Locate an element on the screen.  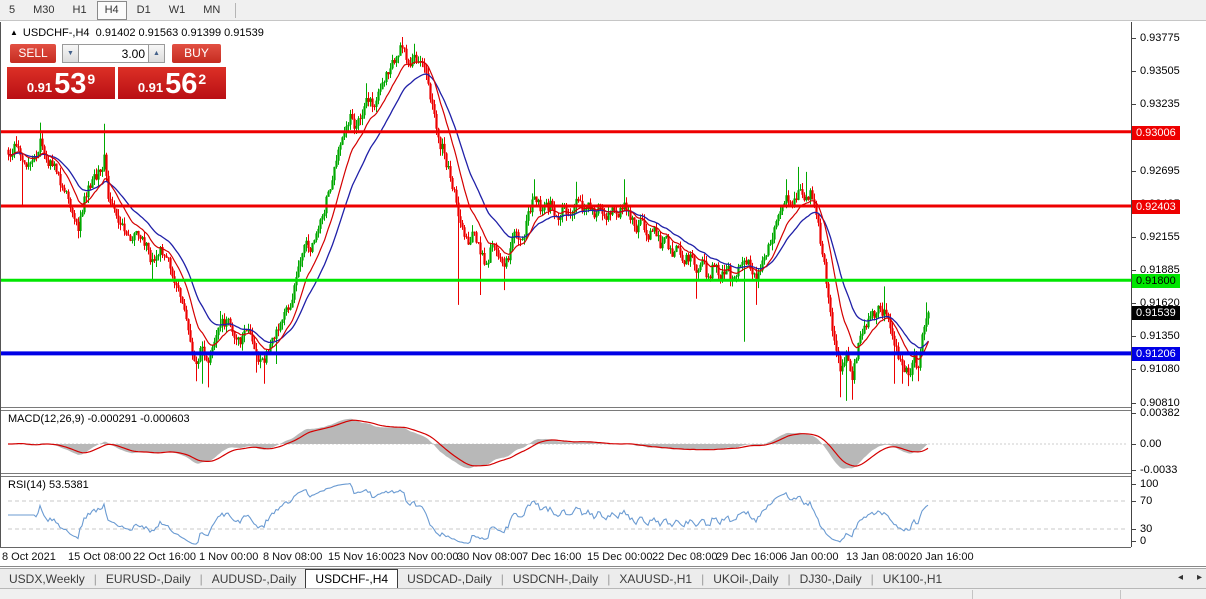
buy-button: BUY is located at coordinates (196, 53).